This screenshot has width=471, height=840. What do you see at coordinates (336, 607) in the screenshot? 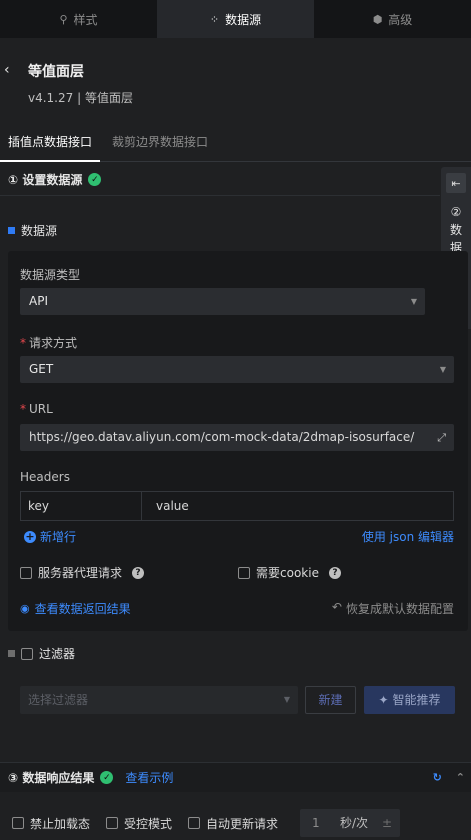
I see `undo-icon: ↶` at bounding box center [336, 607].